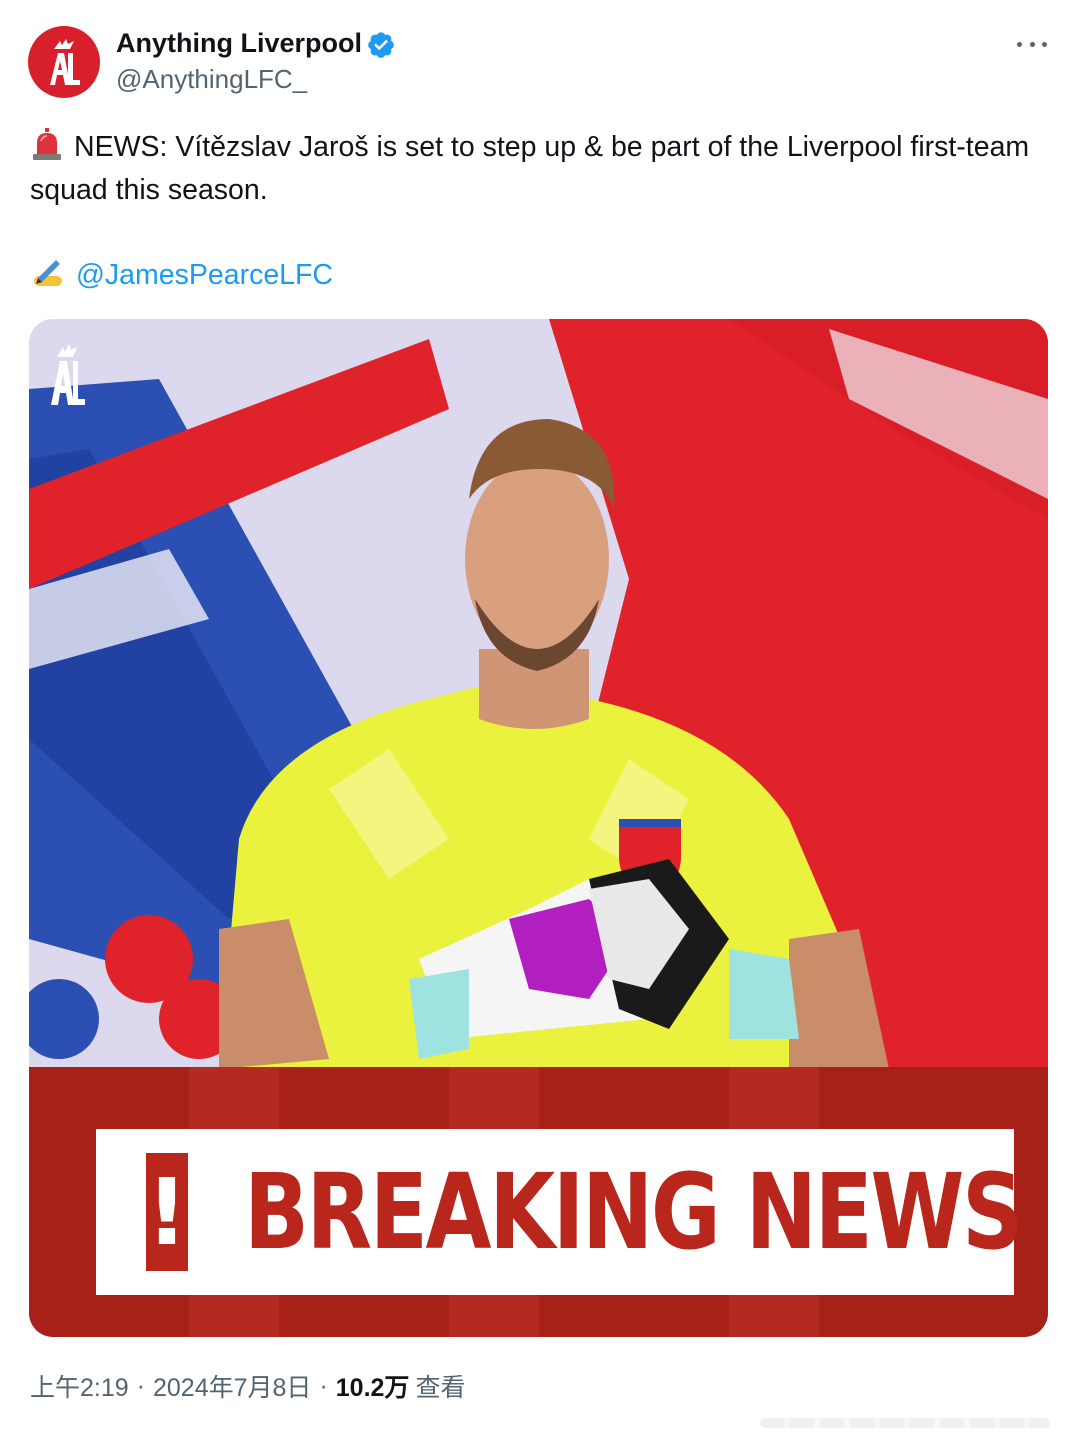  Describe the element at coordinates (211, 79) in the screenshot. I see `author-handle: @AnythingLFC_` at that location.